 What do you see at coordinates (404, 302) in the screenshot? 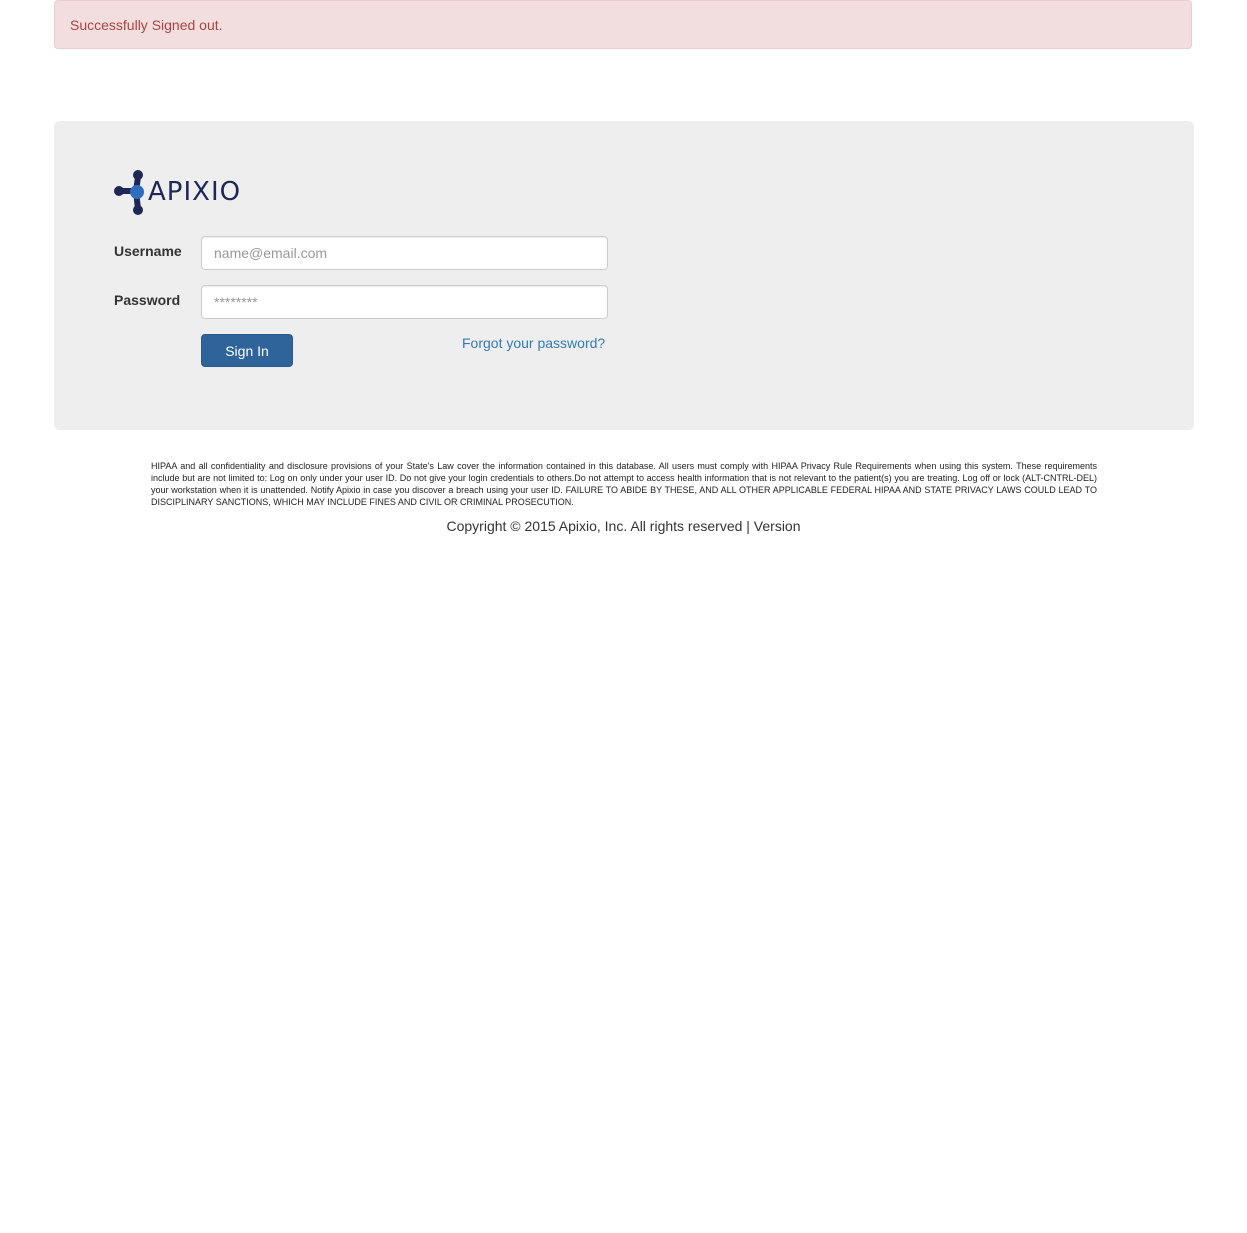
I see `password-input` at bounding box center [404, 302].